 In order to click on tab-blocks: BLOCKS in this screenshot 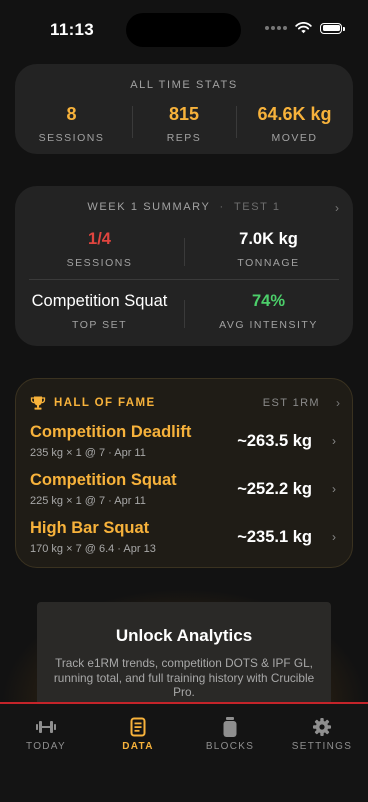, I will do `click(230, 734)`.